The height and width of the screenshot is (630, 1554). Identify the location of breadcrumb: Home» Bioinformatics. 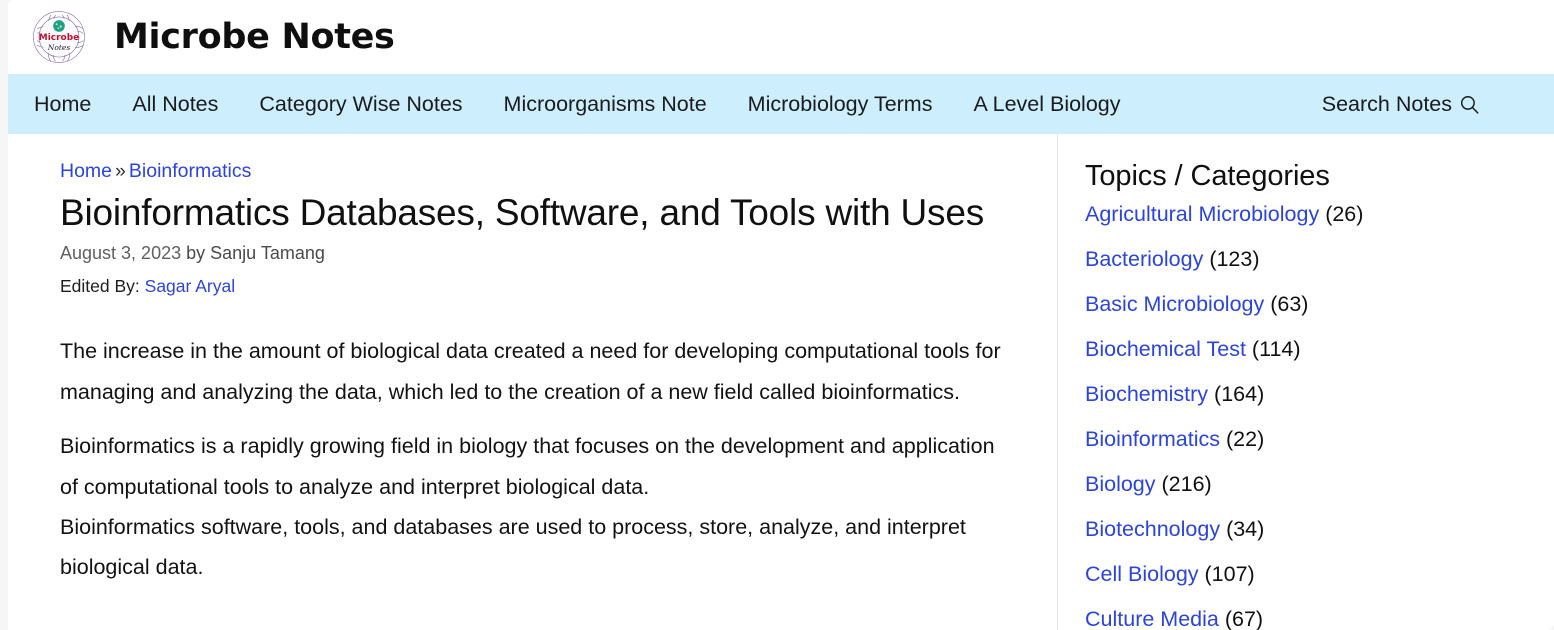
(543, 171).